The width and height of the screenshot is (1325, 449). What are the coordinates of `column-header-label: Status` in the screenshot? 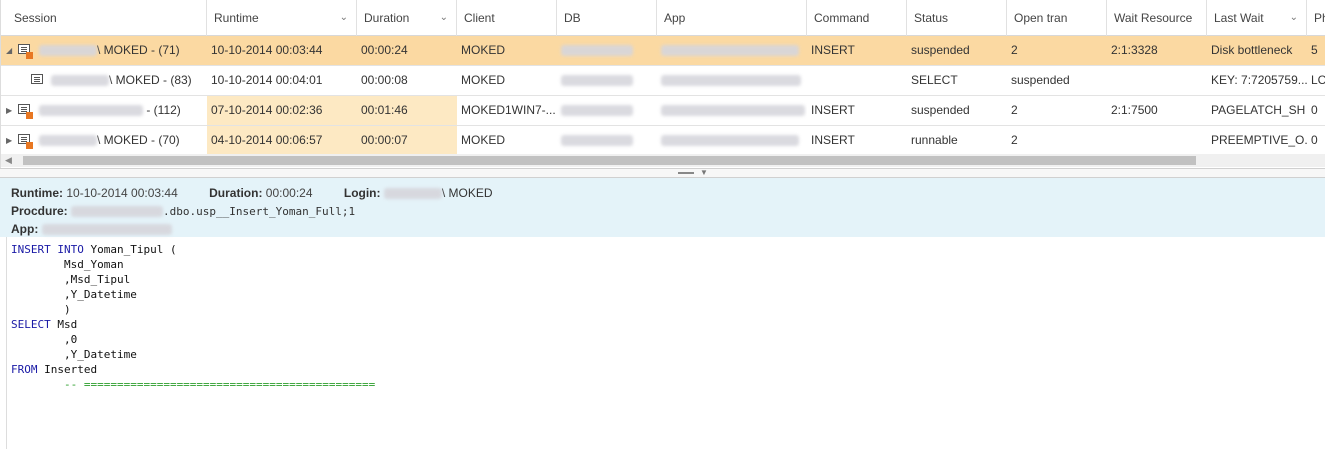 It's located at (931, 18).